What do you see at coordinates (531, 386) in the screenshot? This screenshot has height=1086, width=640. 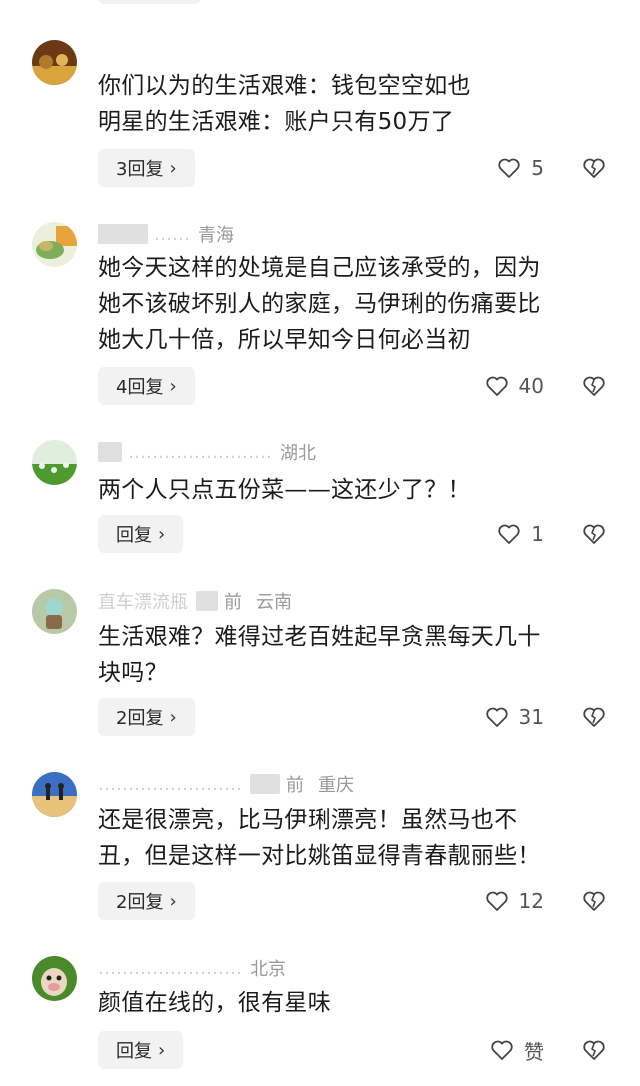 I see `like-count: 40` at bounding box center [531, 386].